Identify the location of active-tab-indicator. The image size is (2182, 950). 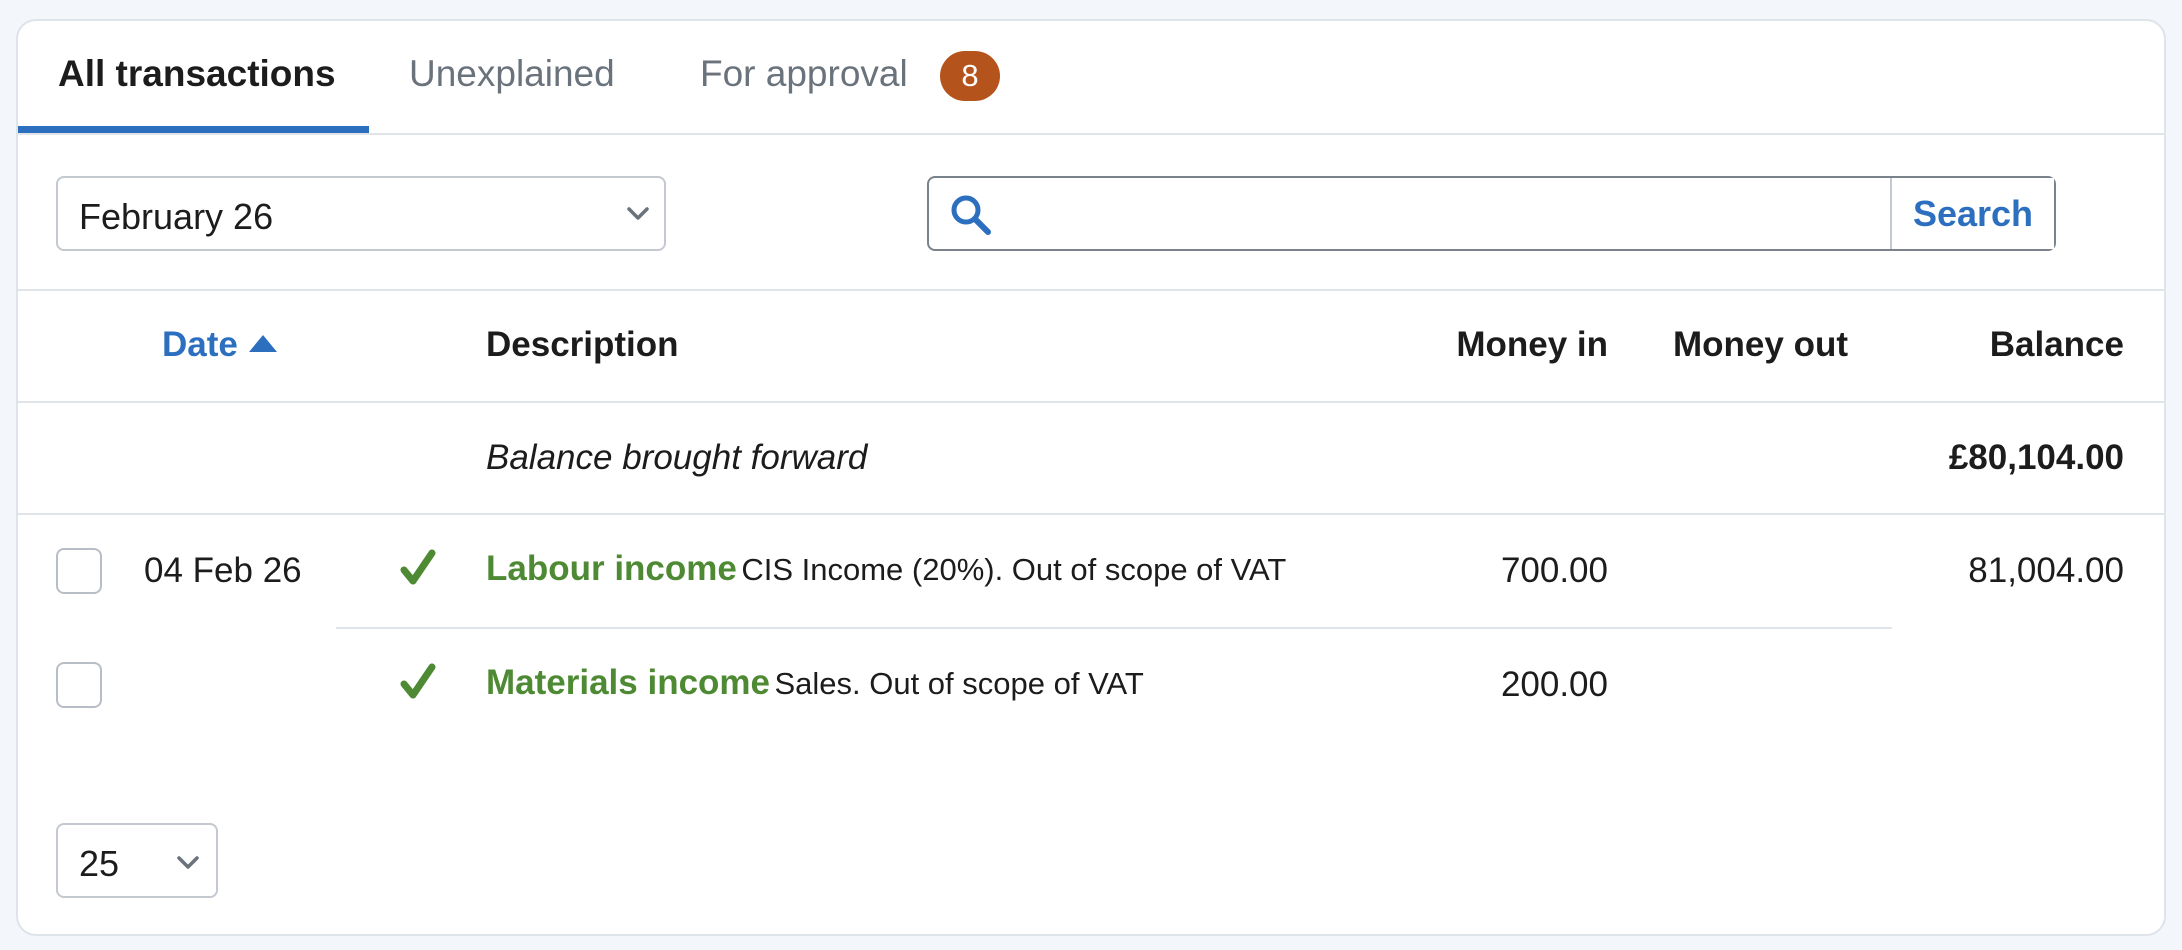
(193, 129).